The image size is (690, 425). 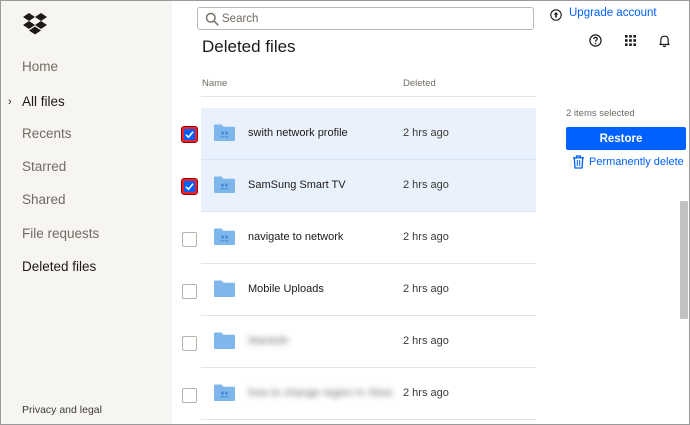 I want to click on dropbox-logo-icon, so click(x=35, y=24).